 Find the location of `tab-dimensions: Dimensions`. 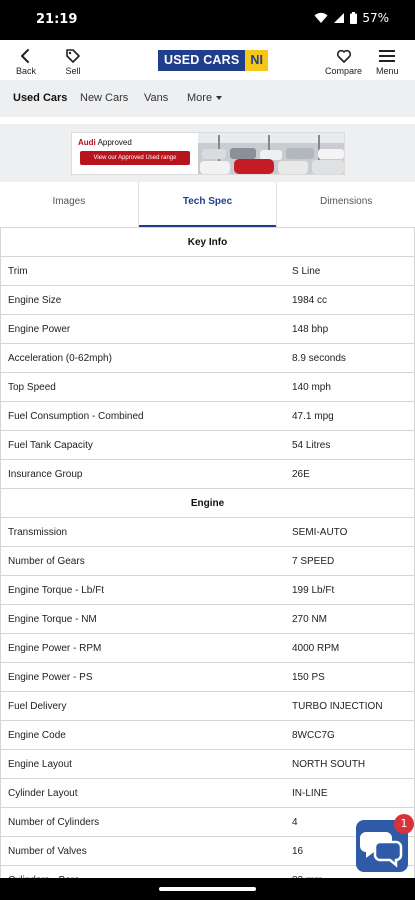

tab-dimensions: Dimensions is located at coordinates (346, 204).